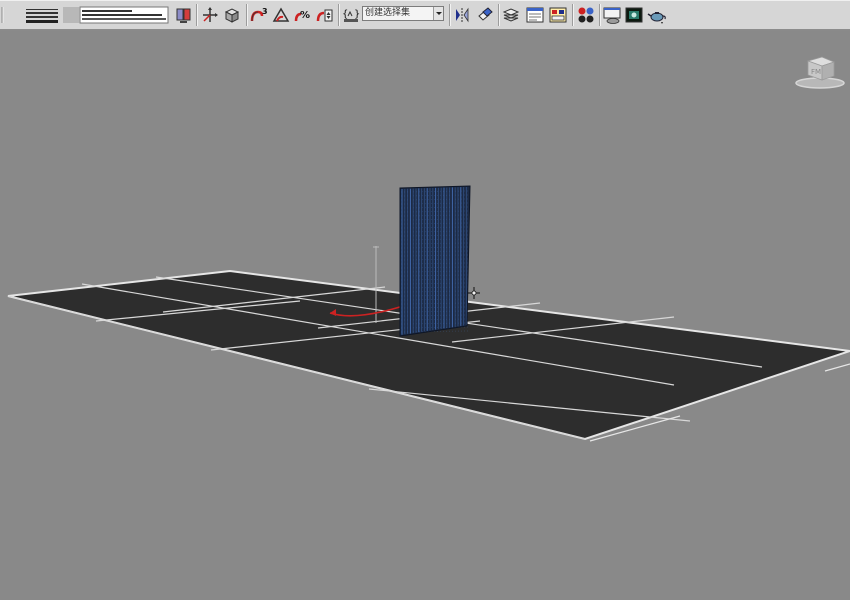 This screenshot has width=850, height=600. I want to click on box-select-icon, so click(232, 15).